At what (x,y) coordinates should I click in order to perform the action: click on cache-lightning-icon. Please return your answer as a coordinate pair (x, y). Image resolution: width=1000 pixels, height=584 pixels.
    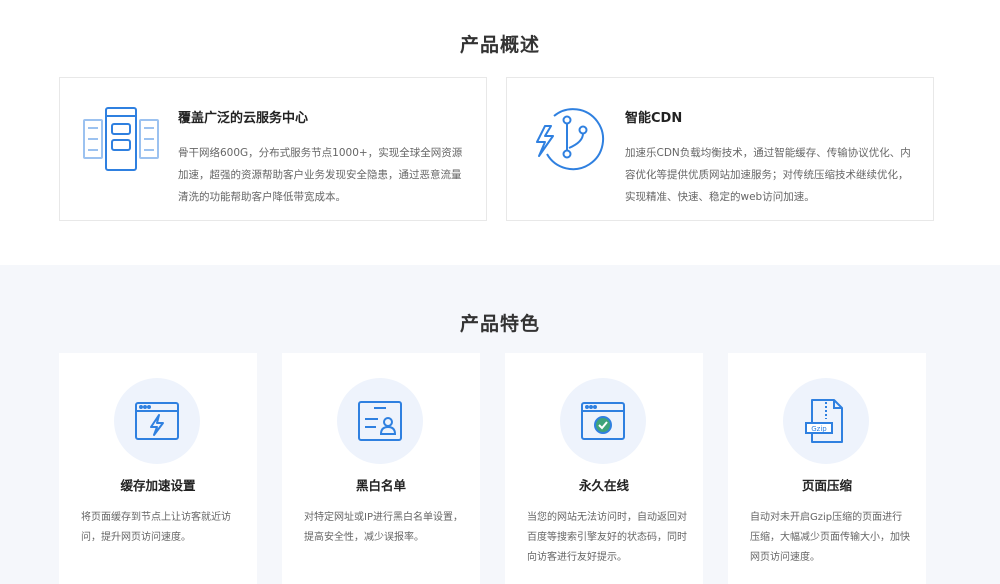
    Looking at the image, I should click on (157, 421).